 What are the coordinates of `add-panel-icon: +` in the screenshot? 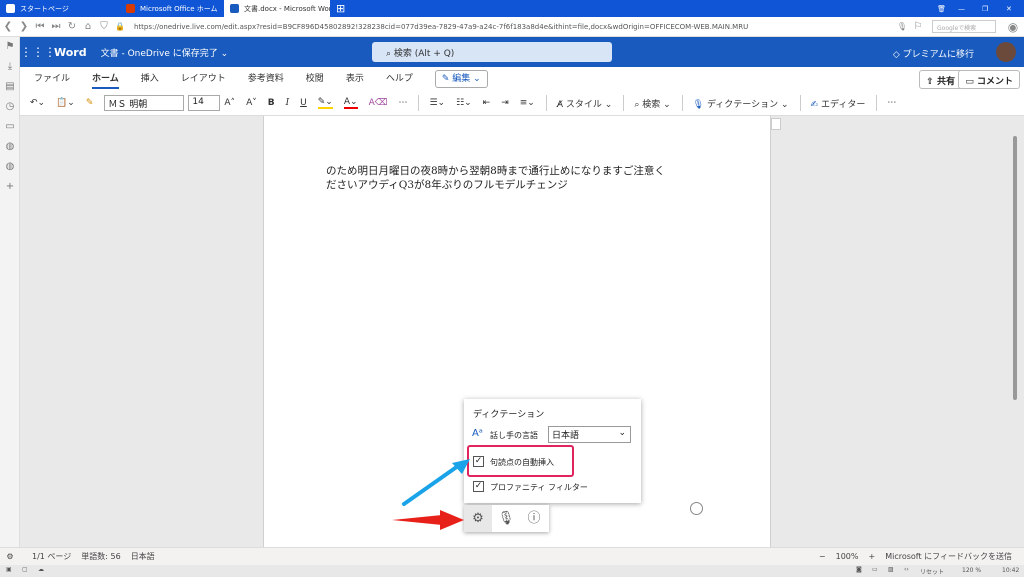 It's located at (10, 187).